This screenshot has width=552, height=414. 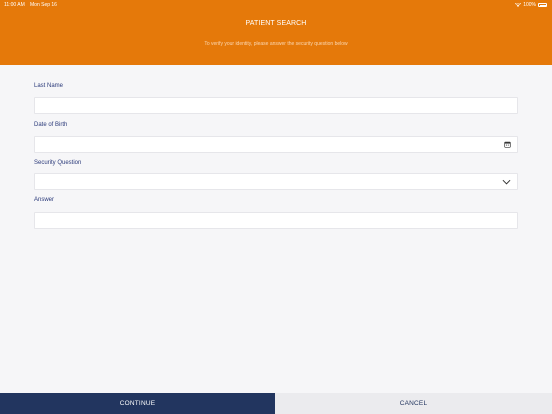 I want to click on battery-icon, so click(x=542, y=5).